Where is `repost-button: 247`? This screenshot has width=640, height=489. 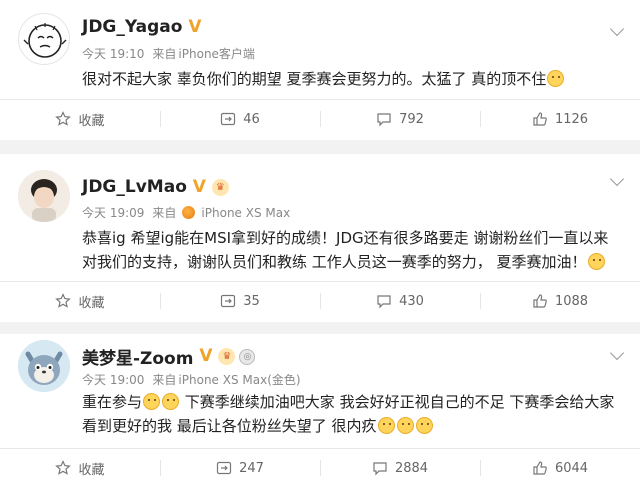
repost-button: 247 is located at coordinates (240, 468).